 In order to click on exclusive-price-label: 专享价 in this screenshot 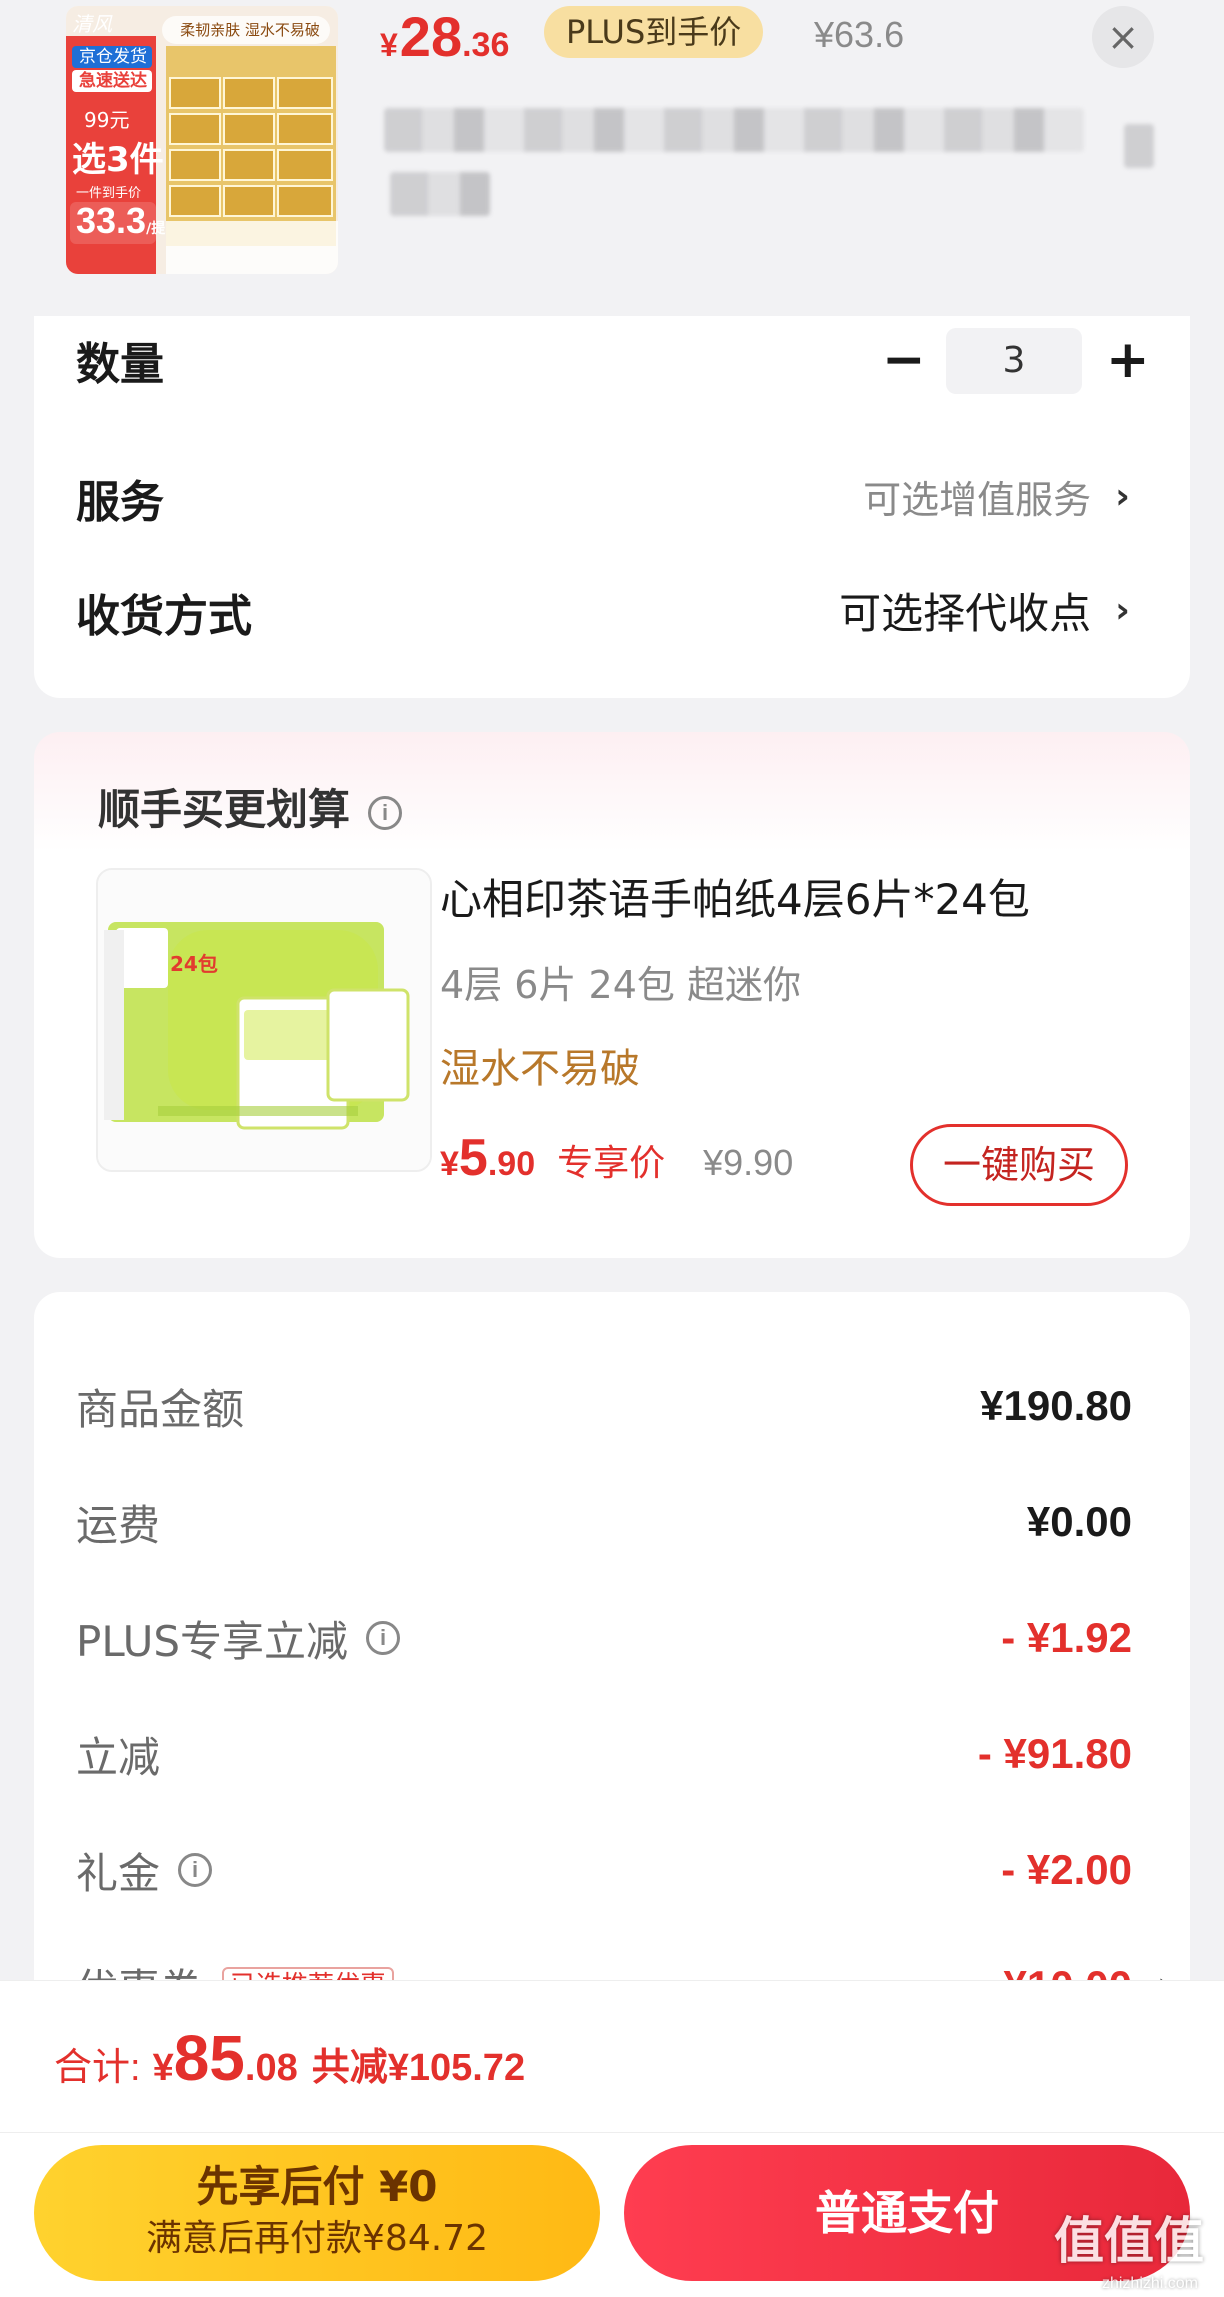, I will do `click(611, 1163)`.